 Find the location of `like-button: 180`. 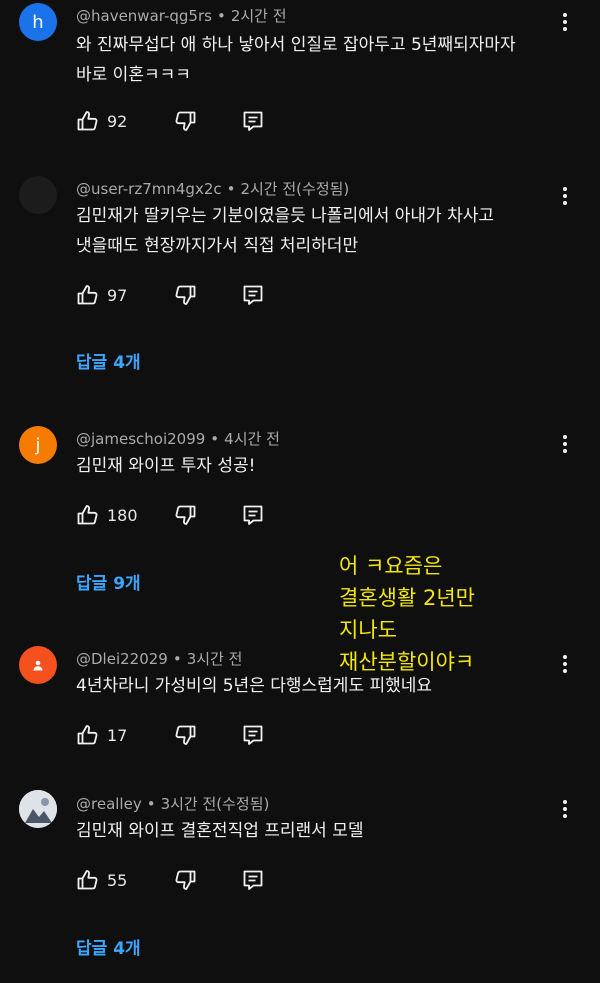

like-button: 180 is located at coordinates (116, 515).